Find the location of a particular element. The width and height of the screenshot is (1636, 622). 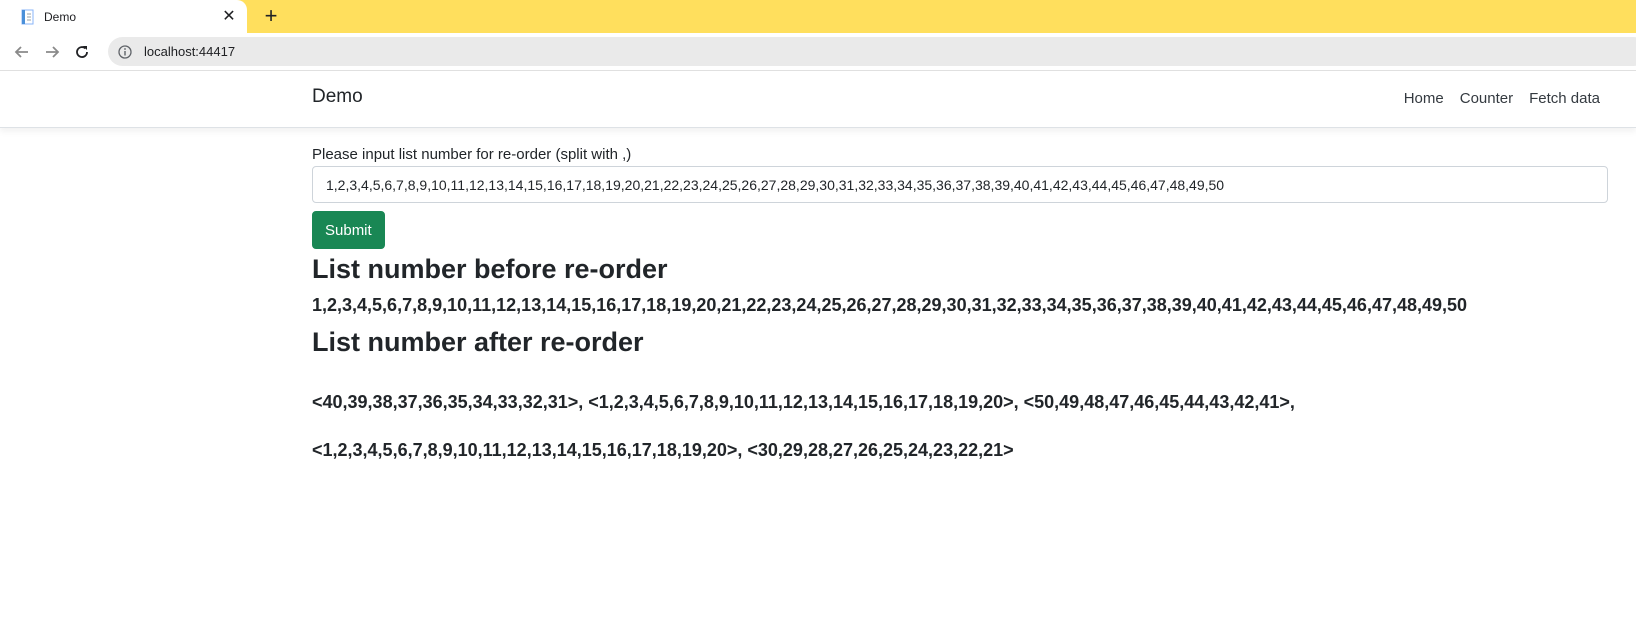

close-tab-icon: ✕ is located at coordinates (229, 16).